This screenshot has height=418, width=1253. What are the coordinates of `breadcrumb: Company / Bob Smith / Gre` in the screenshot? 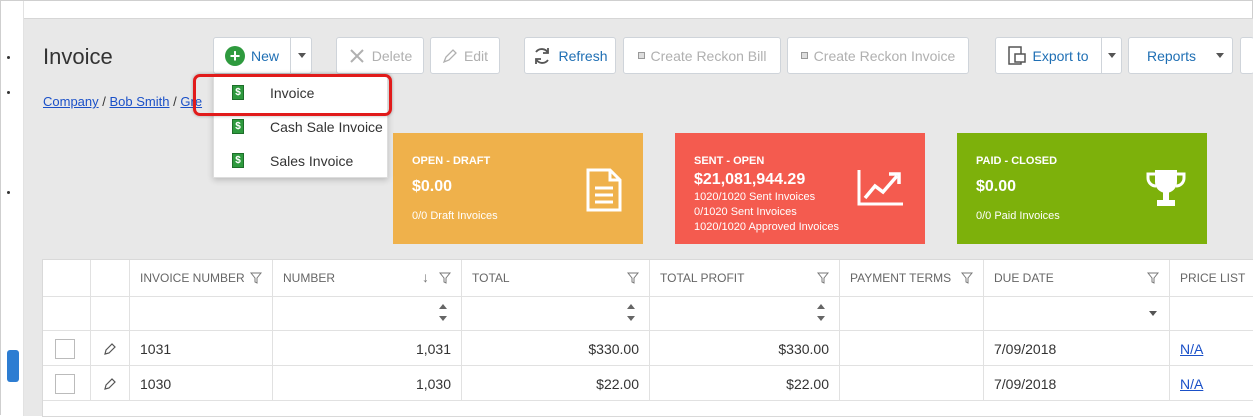 It's located at (122, 101).